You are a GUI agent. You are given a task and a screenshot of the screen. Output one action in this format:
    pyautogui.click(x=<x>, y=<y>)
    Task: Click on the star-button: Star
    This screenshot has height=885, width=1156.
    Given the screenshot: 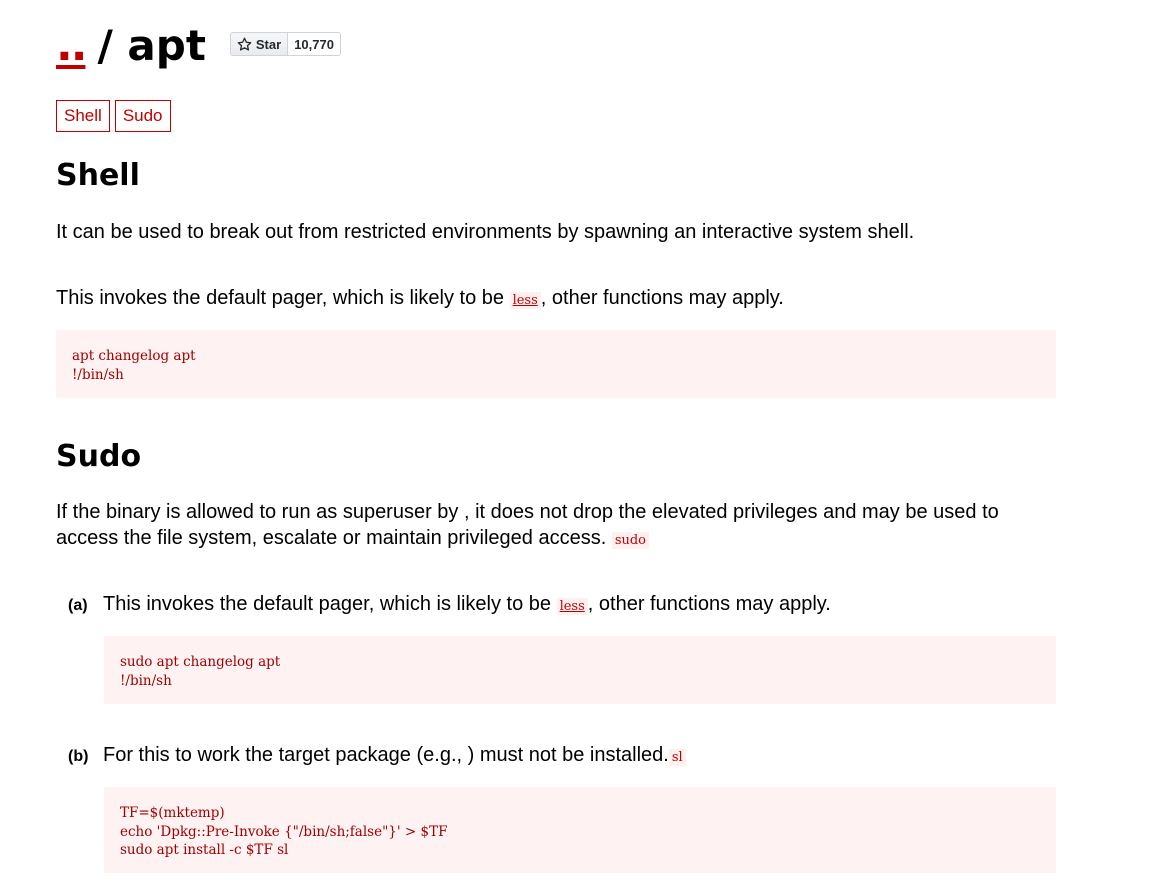 What is the action you would take?
    pyautogui.click(x=259, y=44)
    